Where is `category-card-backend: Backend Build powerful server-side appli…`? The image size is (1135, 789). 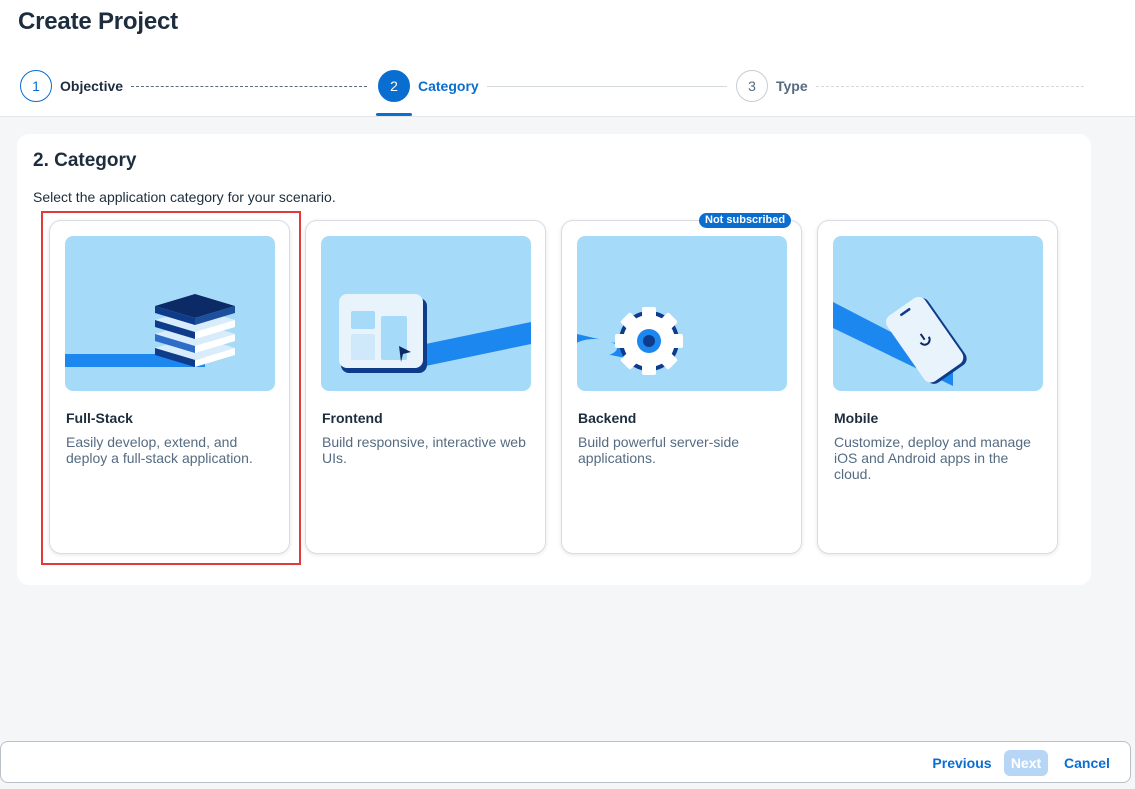 category-card-backend: Backend Build powerful server-side appli… is located at coordinates (681, 387).